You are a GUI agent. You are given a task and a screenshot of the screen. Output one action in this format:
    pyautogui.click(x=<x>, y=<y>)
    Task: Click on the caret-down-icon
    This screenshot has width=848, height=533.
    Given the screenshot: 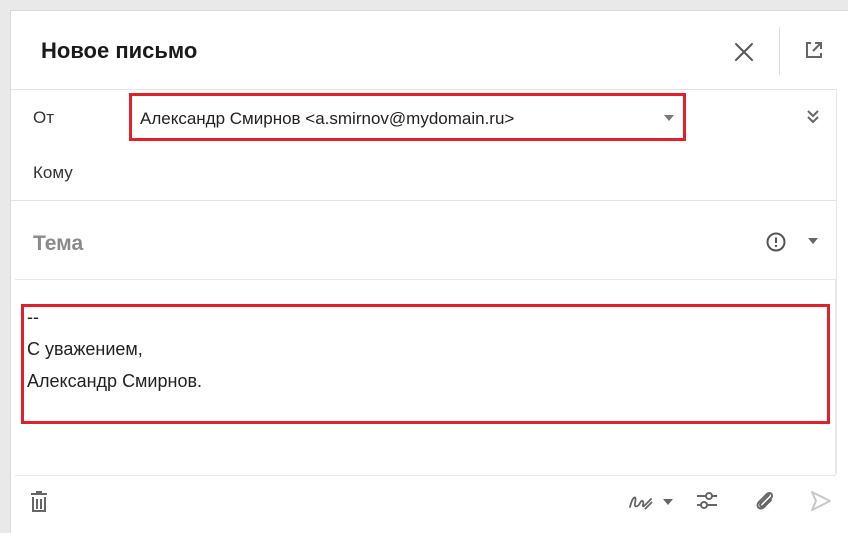 What is the action you would take?
    pyautogui.click(x=668, y=502)
    